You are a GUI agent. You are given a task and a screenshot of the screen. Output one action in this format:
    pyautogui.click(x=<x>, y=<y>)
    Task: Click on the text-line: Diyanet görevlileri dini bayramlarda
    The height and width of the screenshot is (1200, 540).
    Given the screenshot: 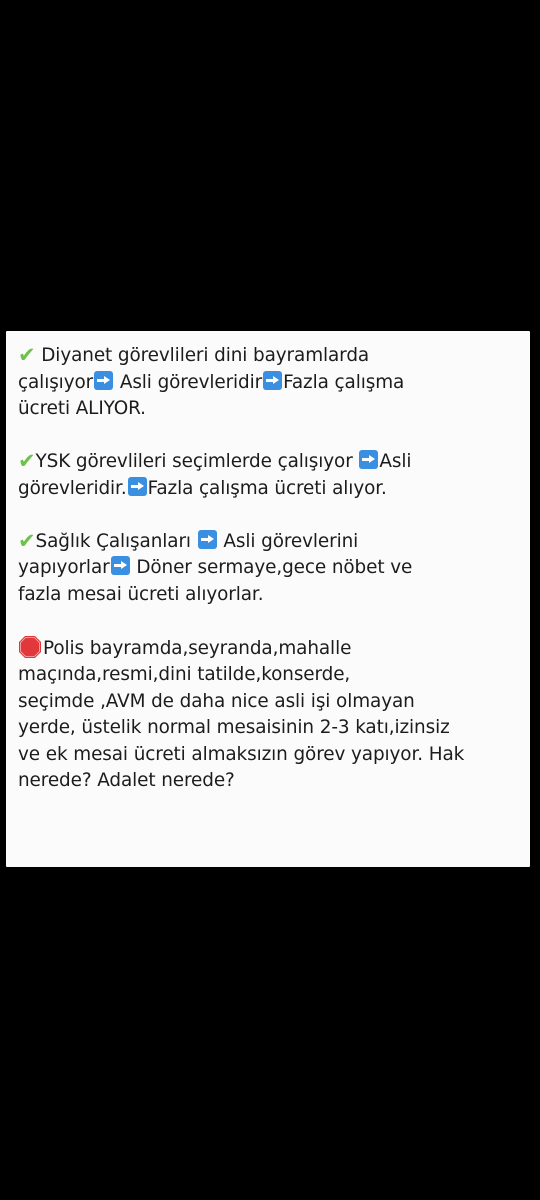 What is the action you would take?
    pyautogui.click(x=202, y=355)
    